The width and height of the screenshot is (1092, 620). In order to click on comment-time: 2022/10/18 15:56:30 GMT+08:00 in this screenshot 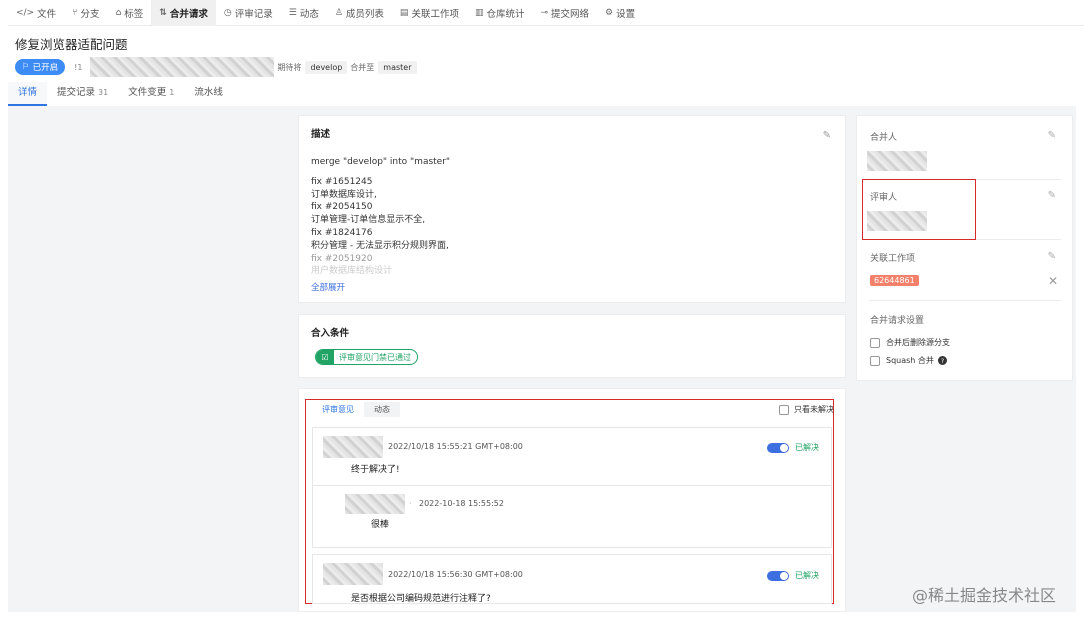, I will do `click(455, 574)`.